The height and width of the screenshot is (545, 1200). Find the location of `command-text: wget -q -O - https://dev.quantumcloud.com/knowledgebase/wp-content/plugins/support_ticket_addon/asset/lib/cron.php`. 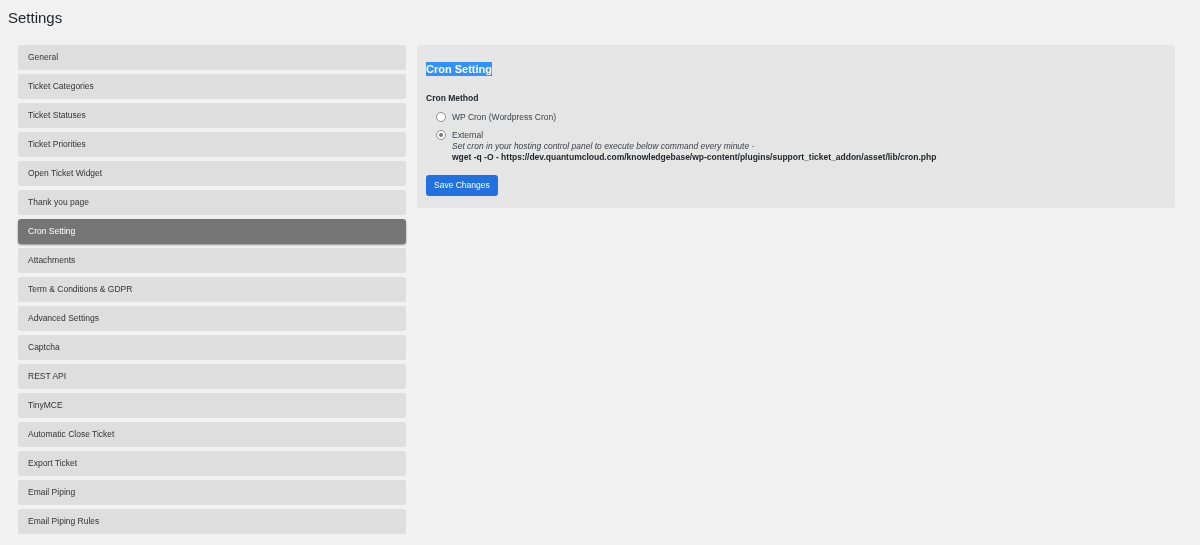

command-text: wget -q -O - https://dev.quantumcloud.com/knowledgebase/wp-content/plugins/support_ticket_addon/asset/lib/cron.php is located at coordinates (694, 157).